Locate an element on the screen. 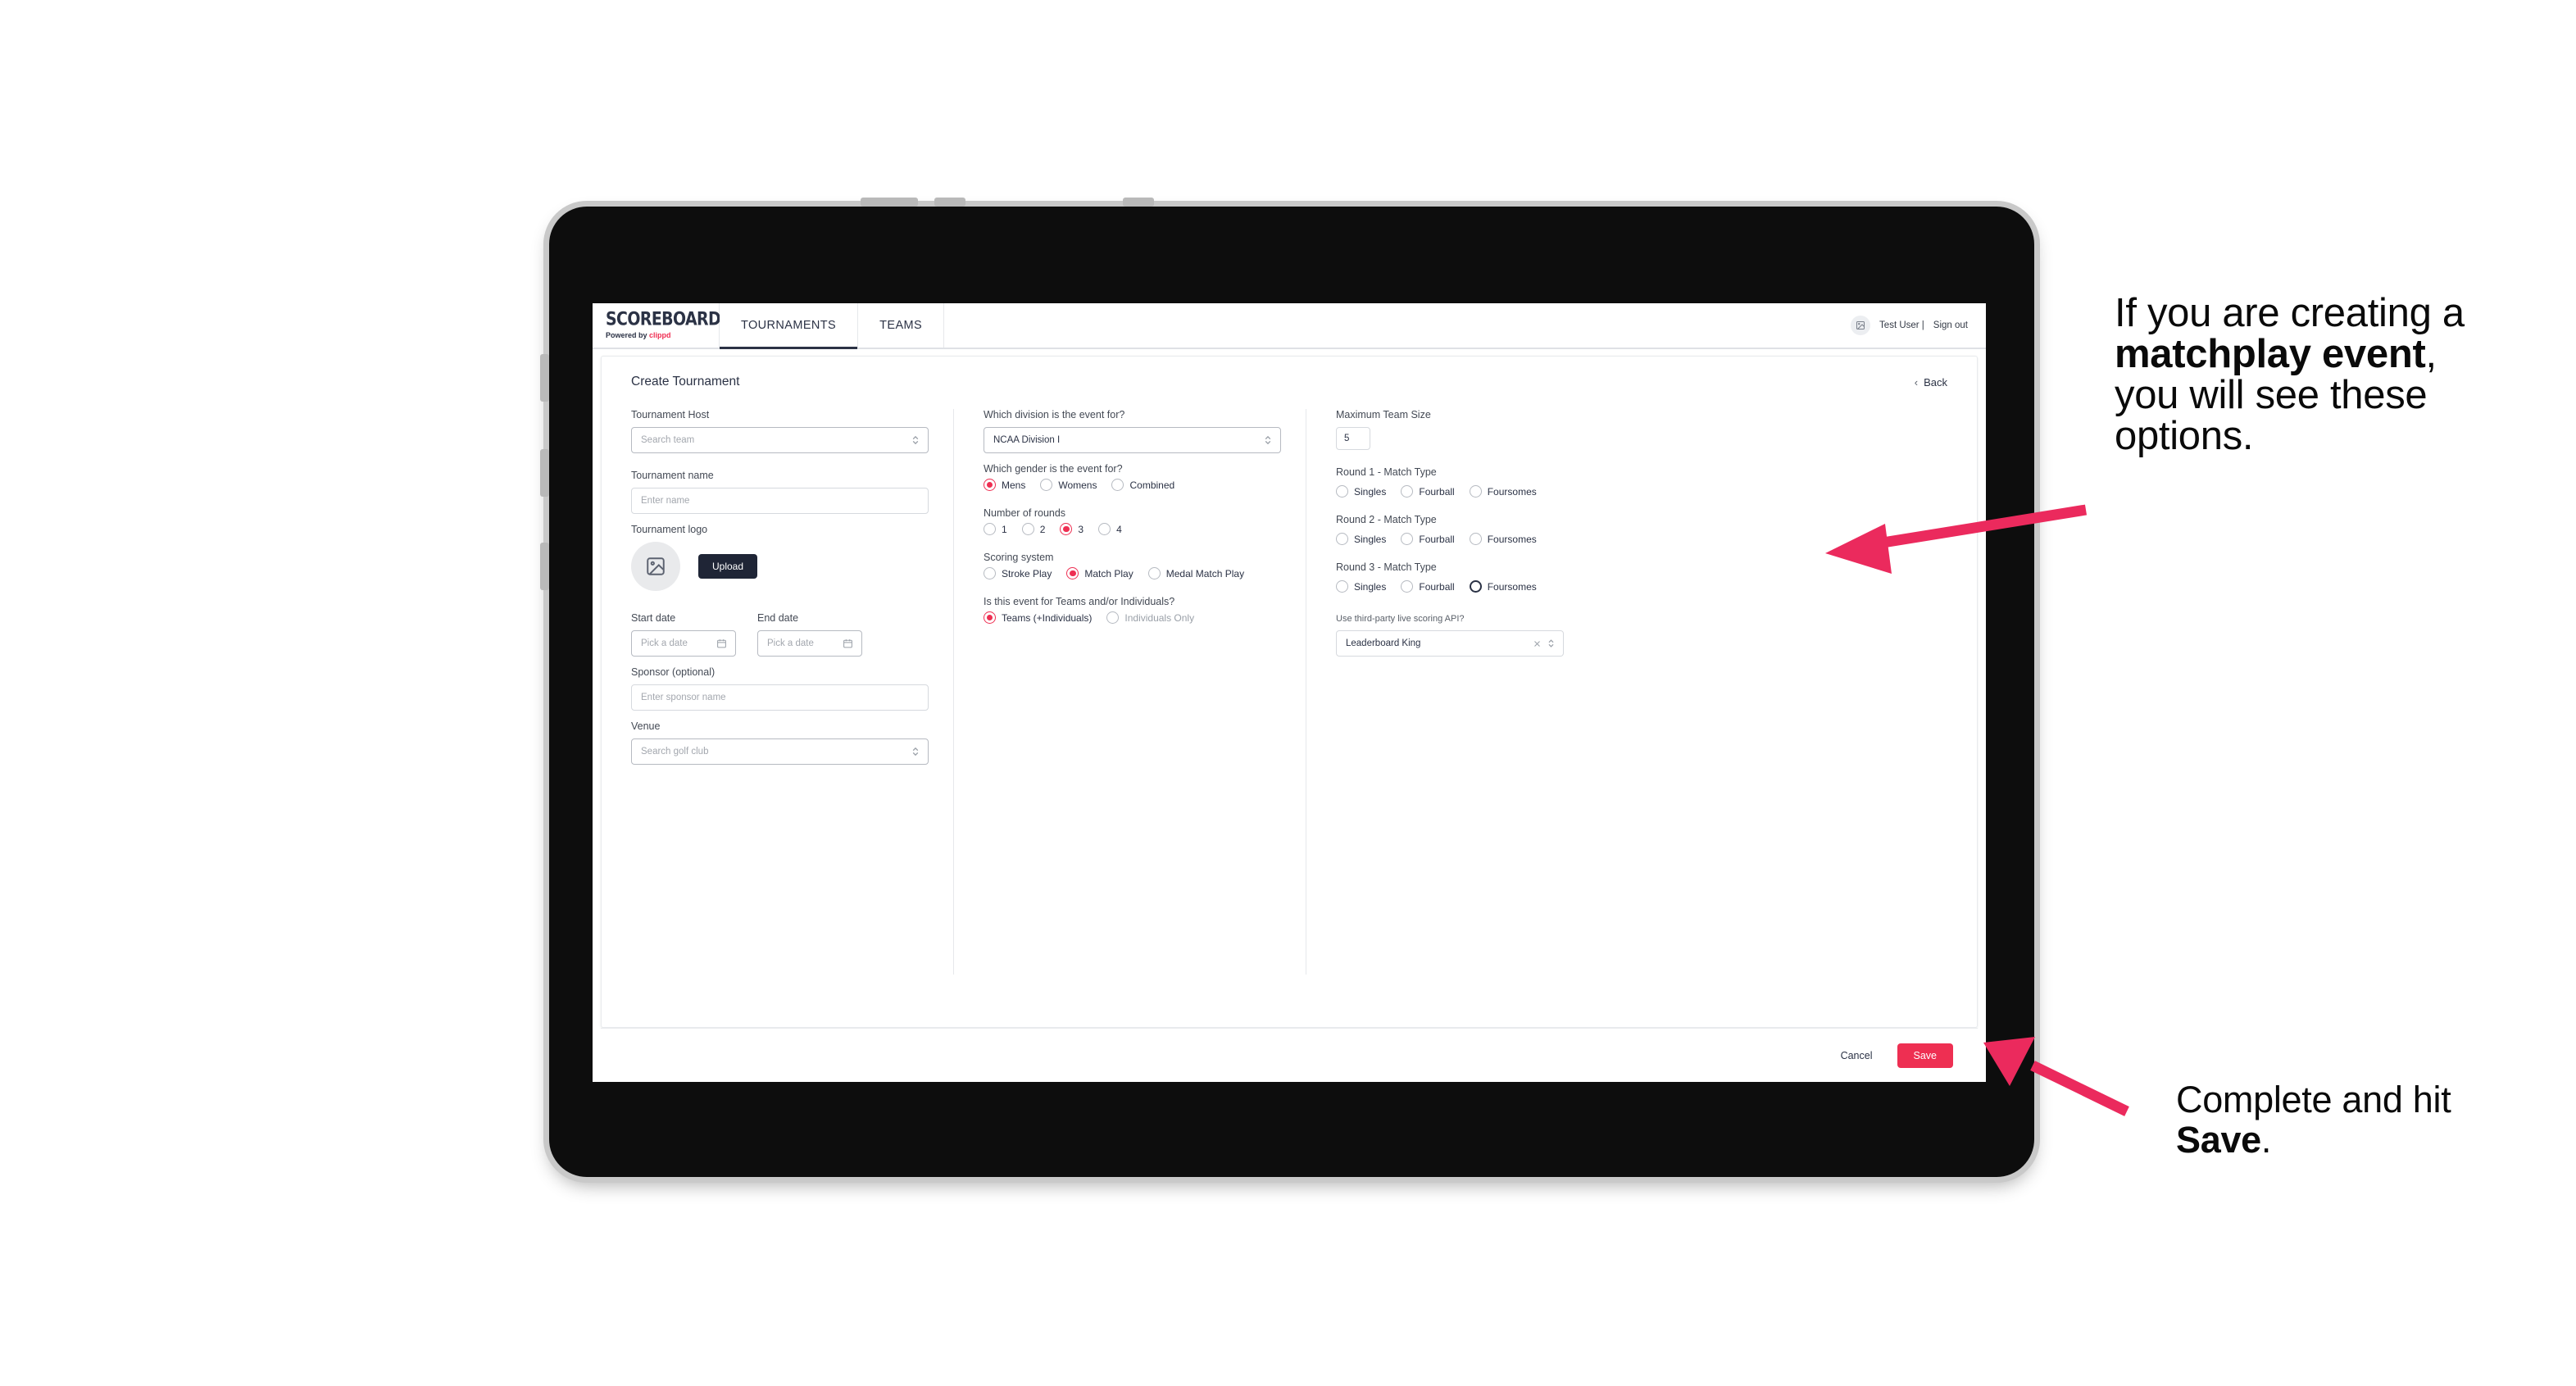 The height and width of the screenshot is (1386, 2576). chevron-left-icon: ‹ is located at coordinates (1916, 382).